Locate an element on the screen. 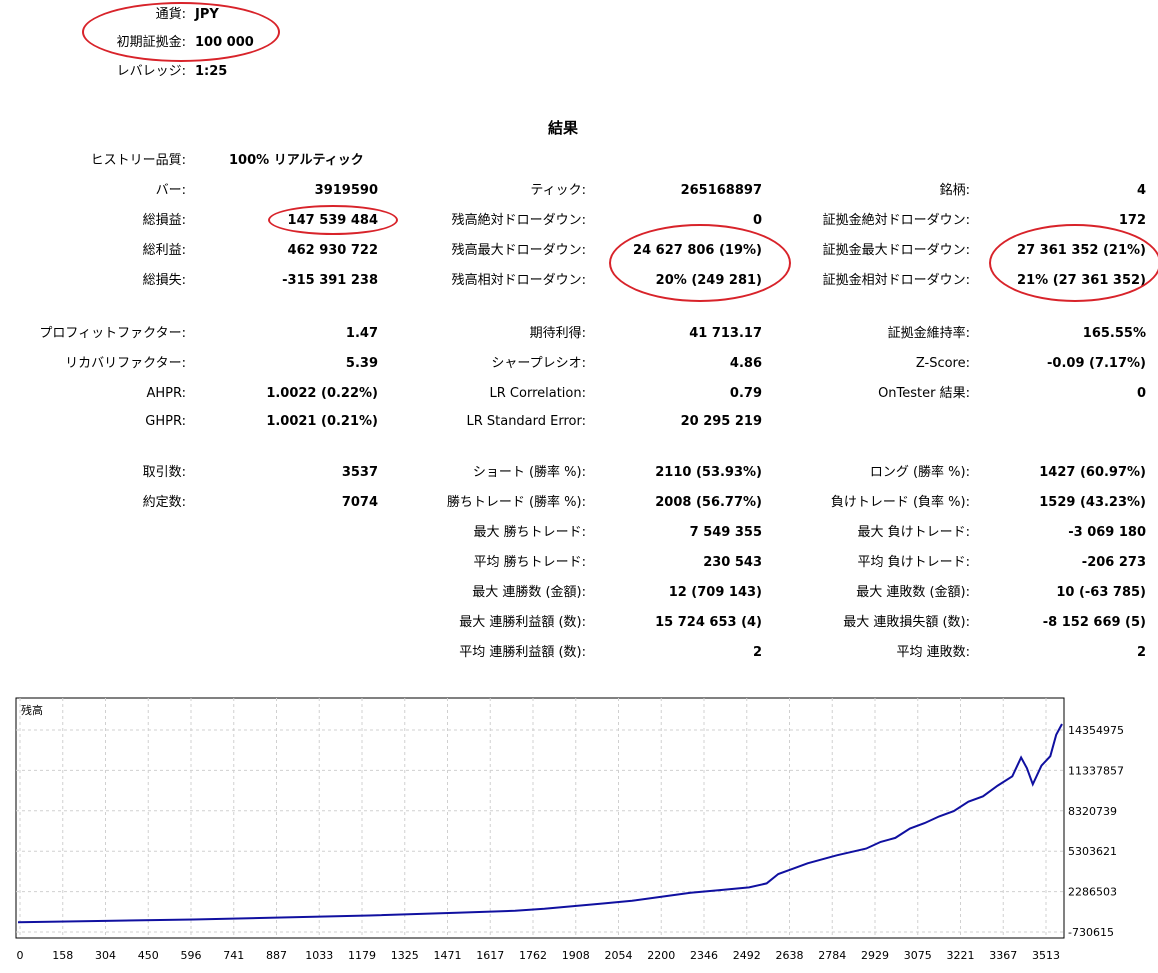 Image resolution: width=1158 pixels, height=973 pixels. stat-label: 総利益: is located at coordinates (164, 250).